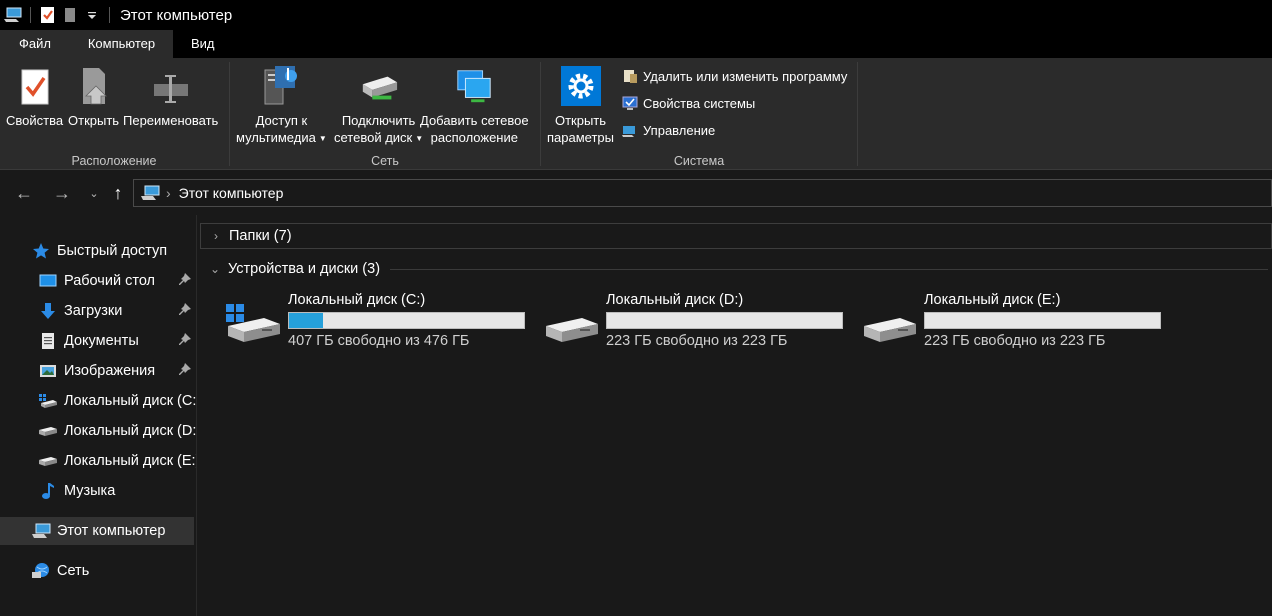  I want to click on breadcrumb-chevron-icon: ›, so click(168, 193).